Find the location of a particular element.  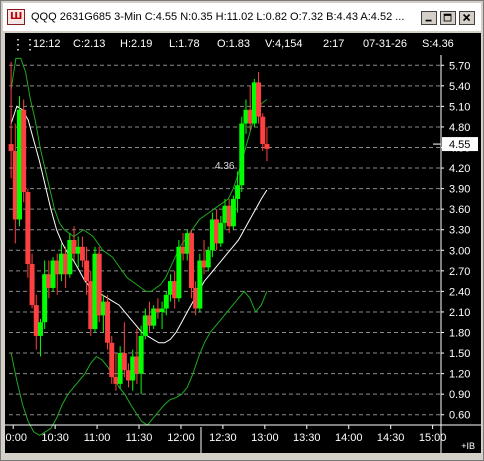

price-label: 1.20 is located at coordinates (459, 375).